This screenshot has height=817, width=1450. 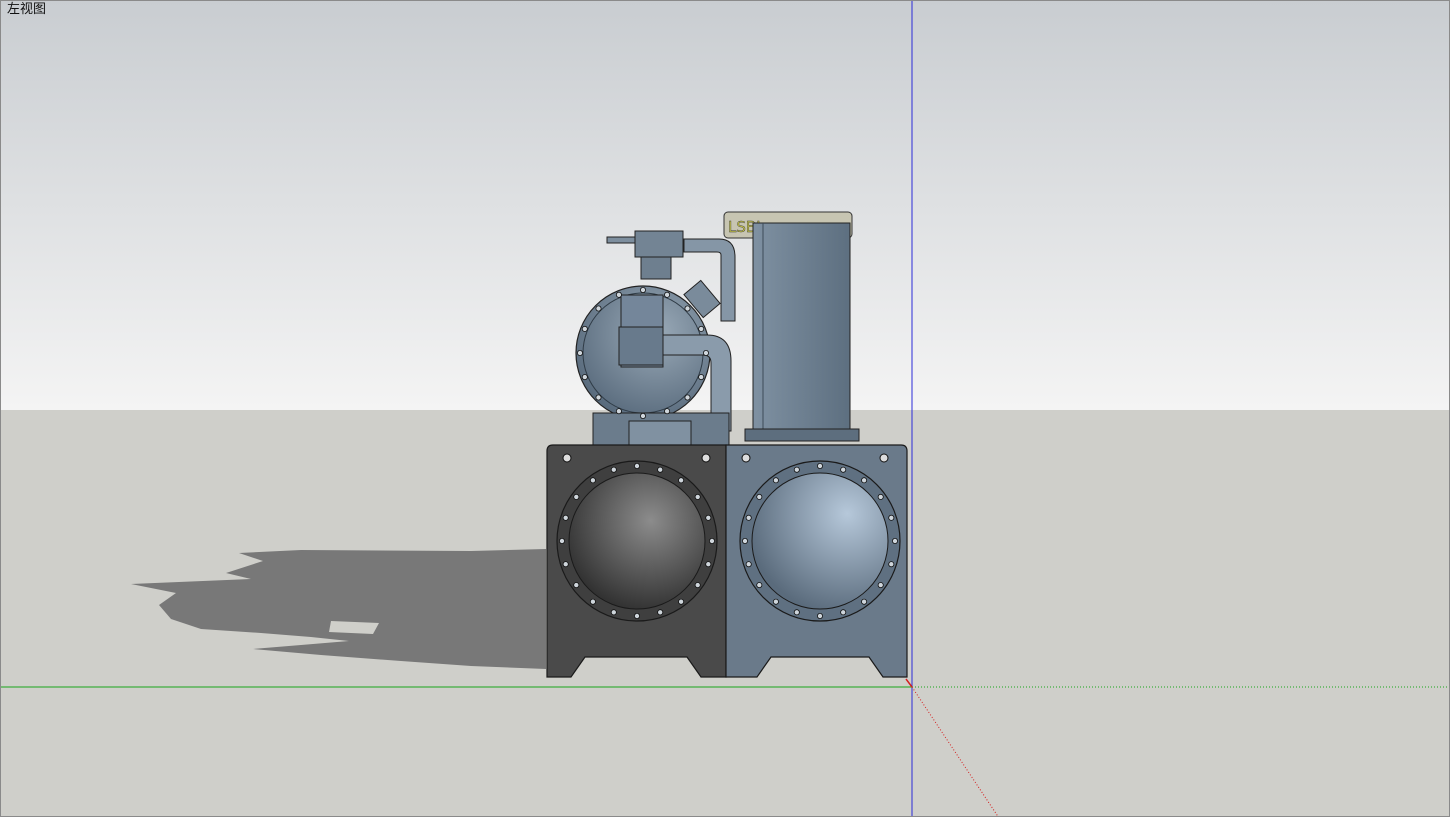 I want to click on condenser-end-left, so click(x=636, y=561).